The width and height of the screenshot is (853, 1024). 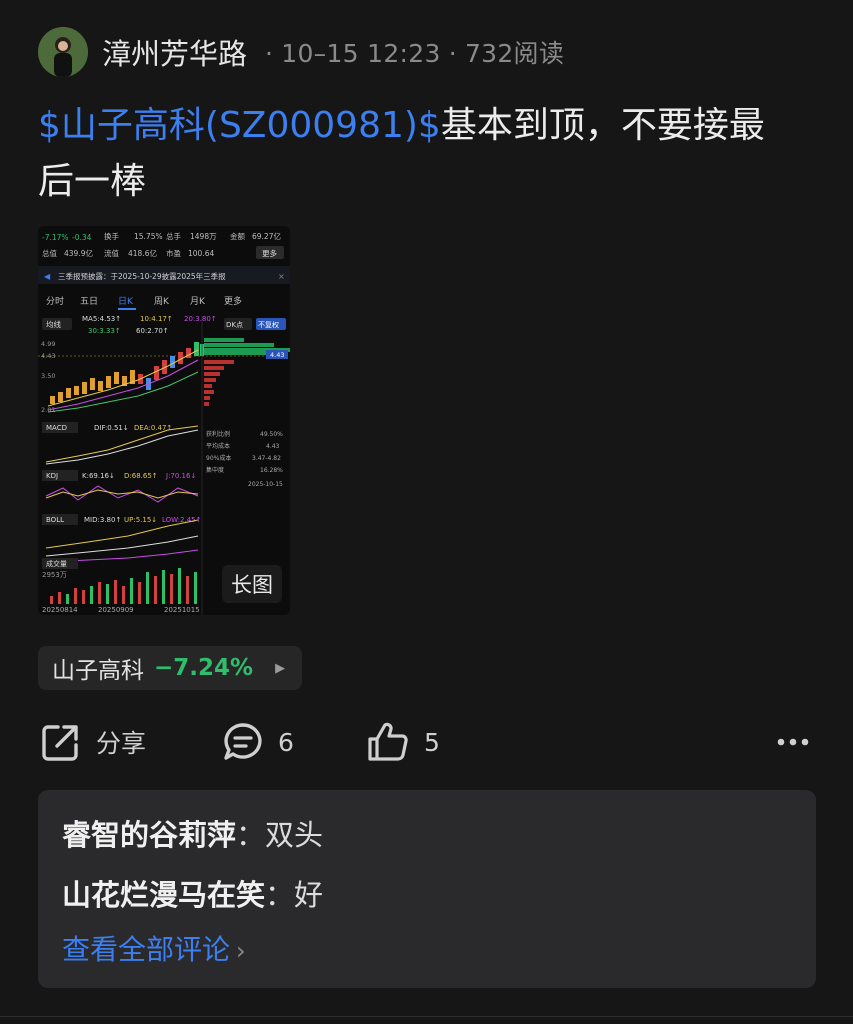 What do you see at coordinates (268, 324) in the screenshot?
I see `svg-text: 不复权` at bounding box center [268, 324].